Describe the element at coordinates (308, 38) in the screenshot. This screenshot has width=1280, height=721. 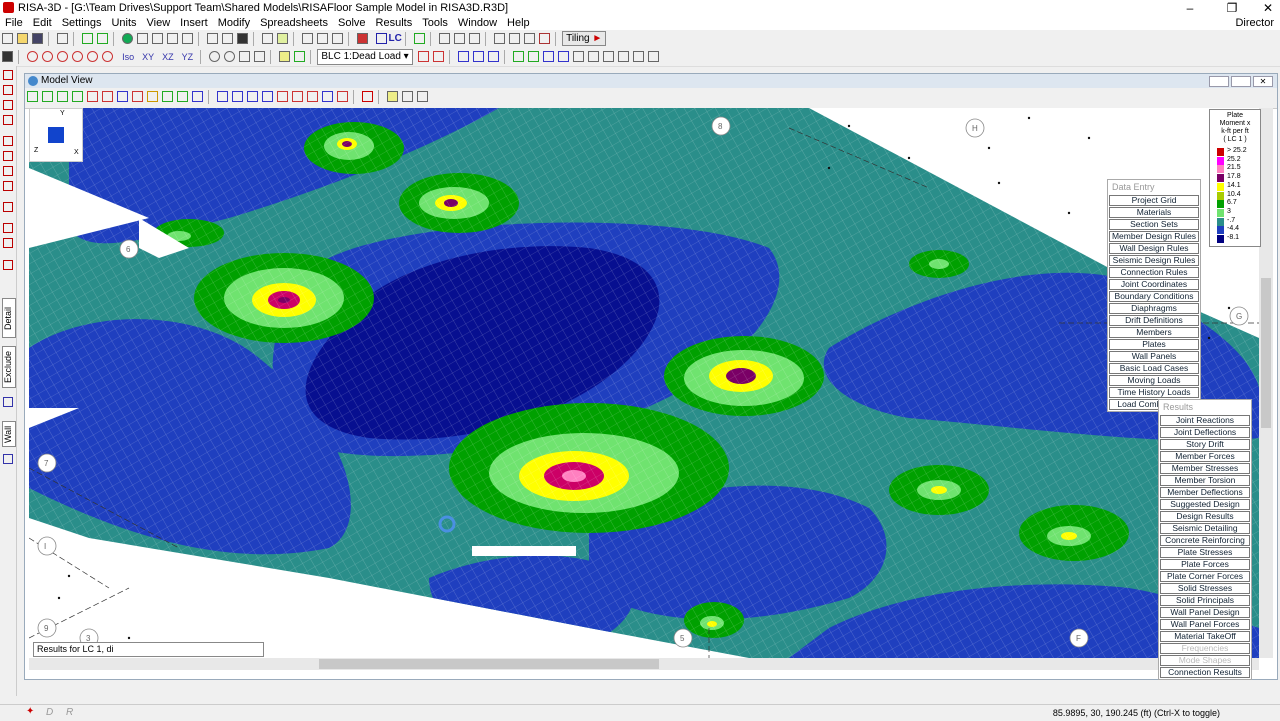
I see `sheet3-icon` at that location.